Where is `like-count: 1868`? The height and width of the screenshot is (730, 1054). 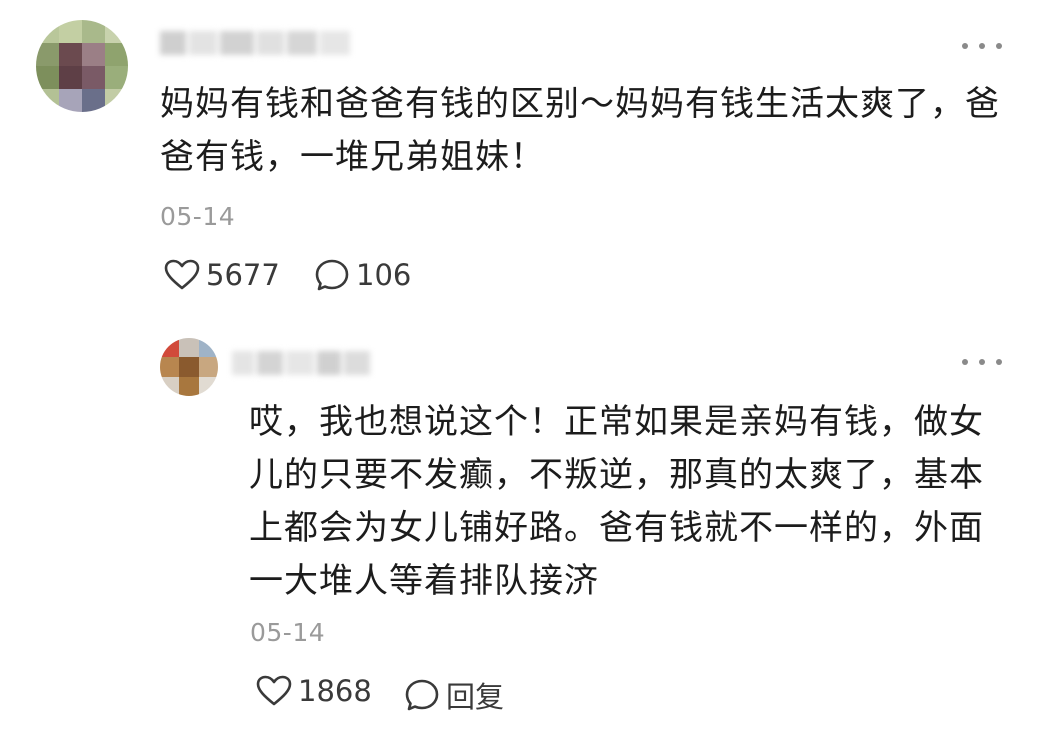
like-count: 1868 is located at coordinates (335, 691).